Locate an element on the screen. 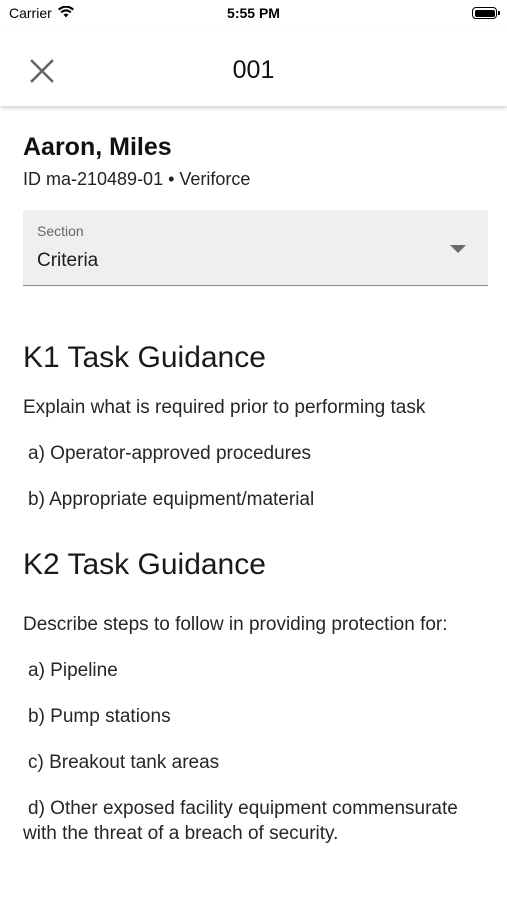 The width and height of the screenshot is (507, 900). battery-icon is located at coordinates (486, 13).